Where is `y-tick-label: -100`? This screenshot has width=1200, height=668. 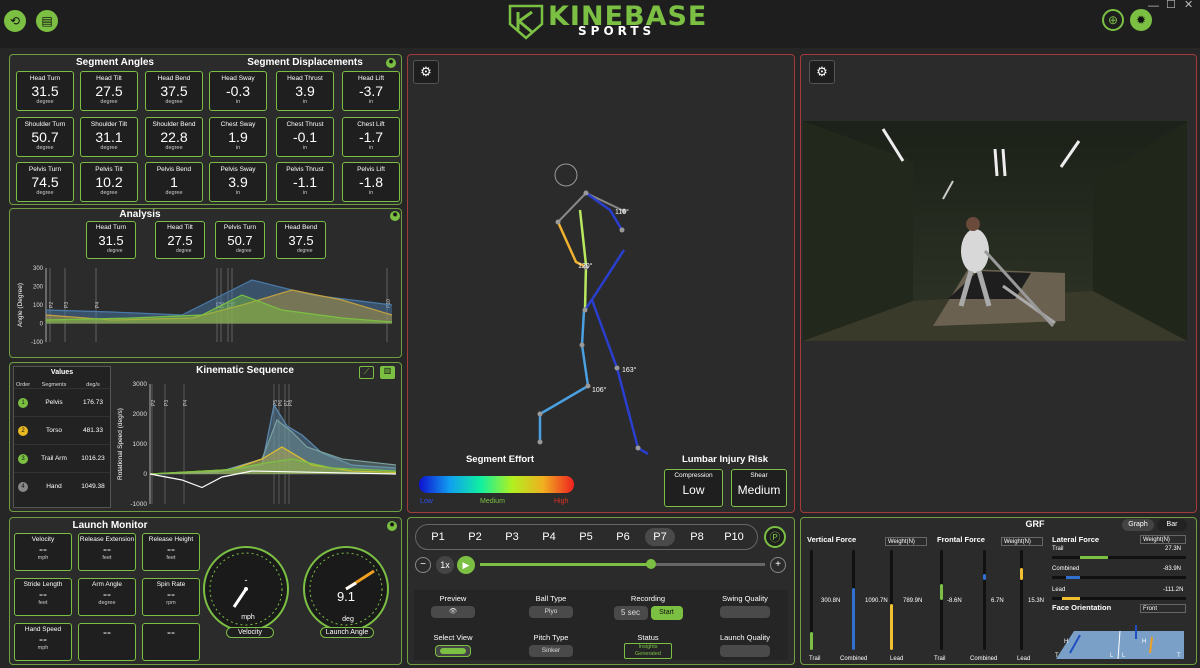
y-tick-label: -100 is located at coordinates (37, 343).